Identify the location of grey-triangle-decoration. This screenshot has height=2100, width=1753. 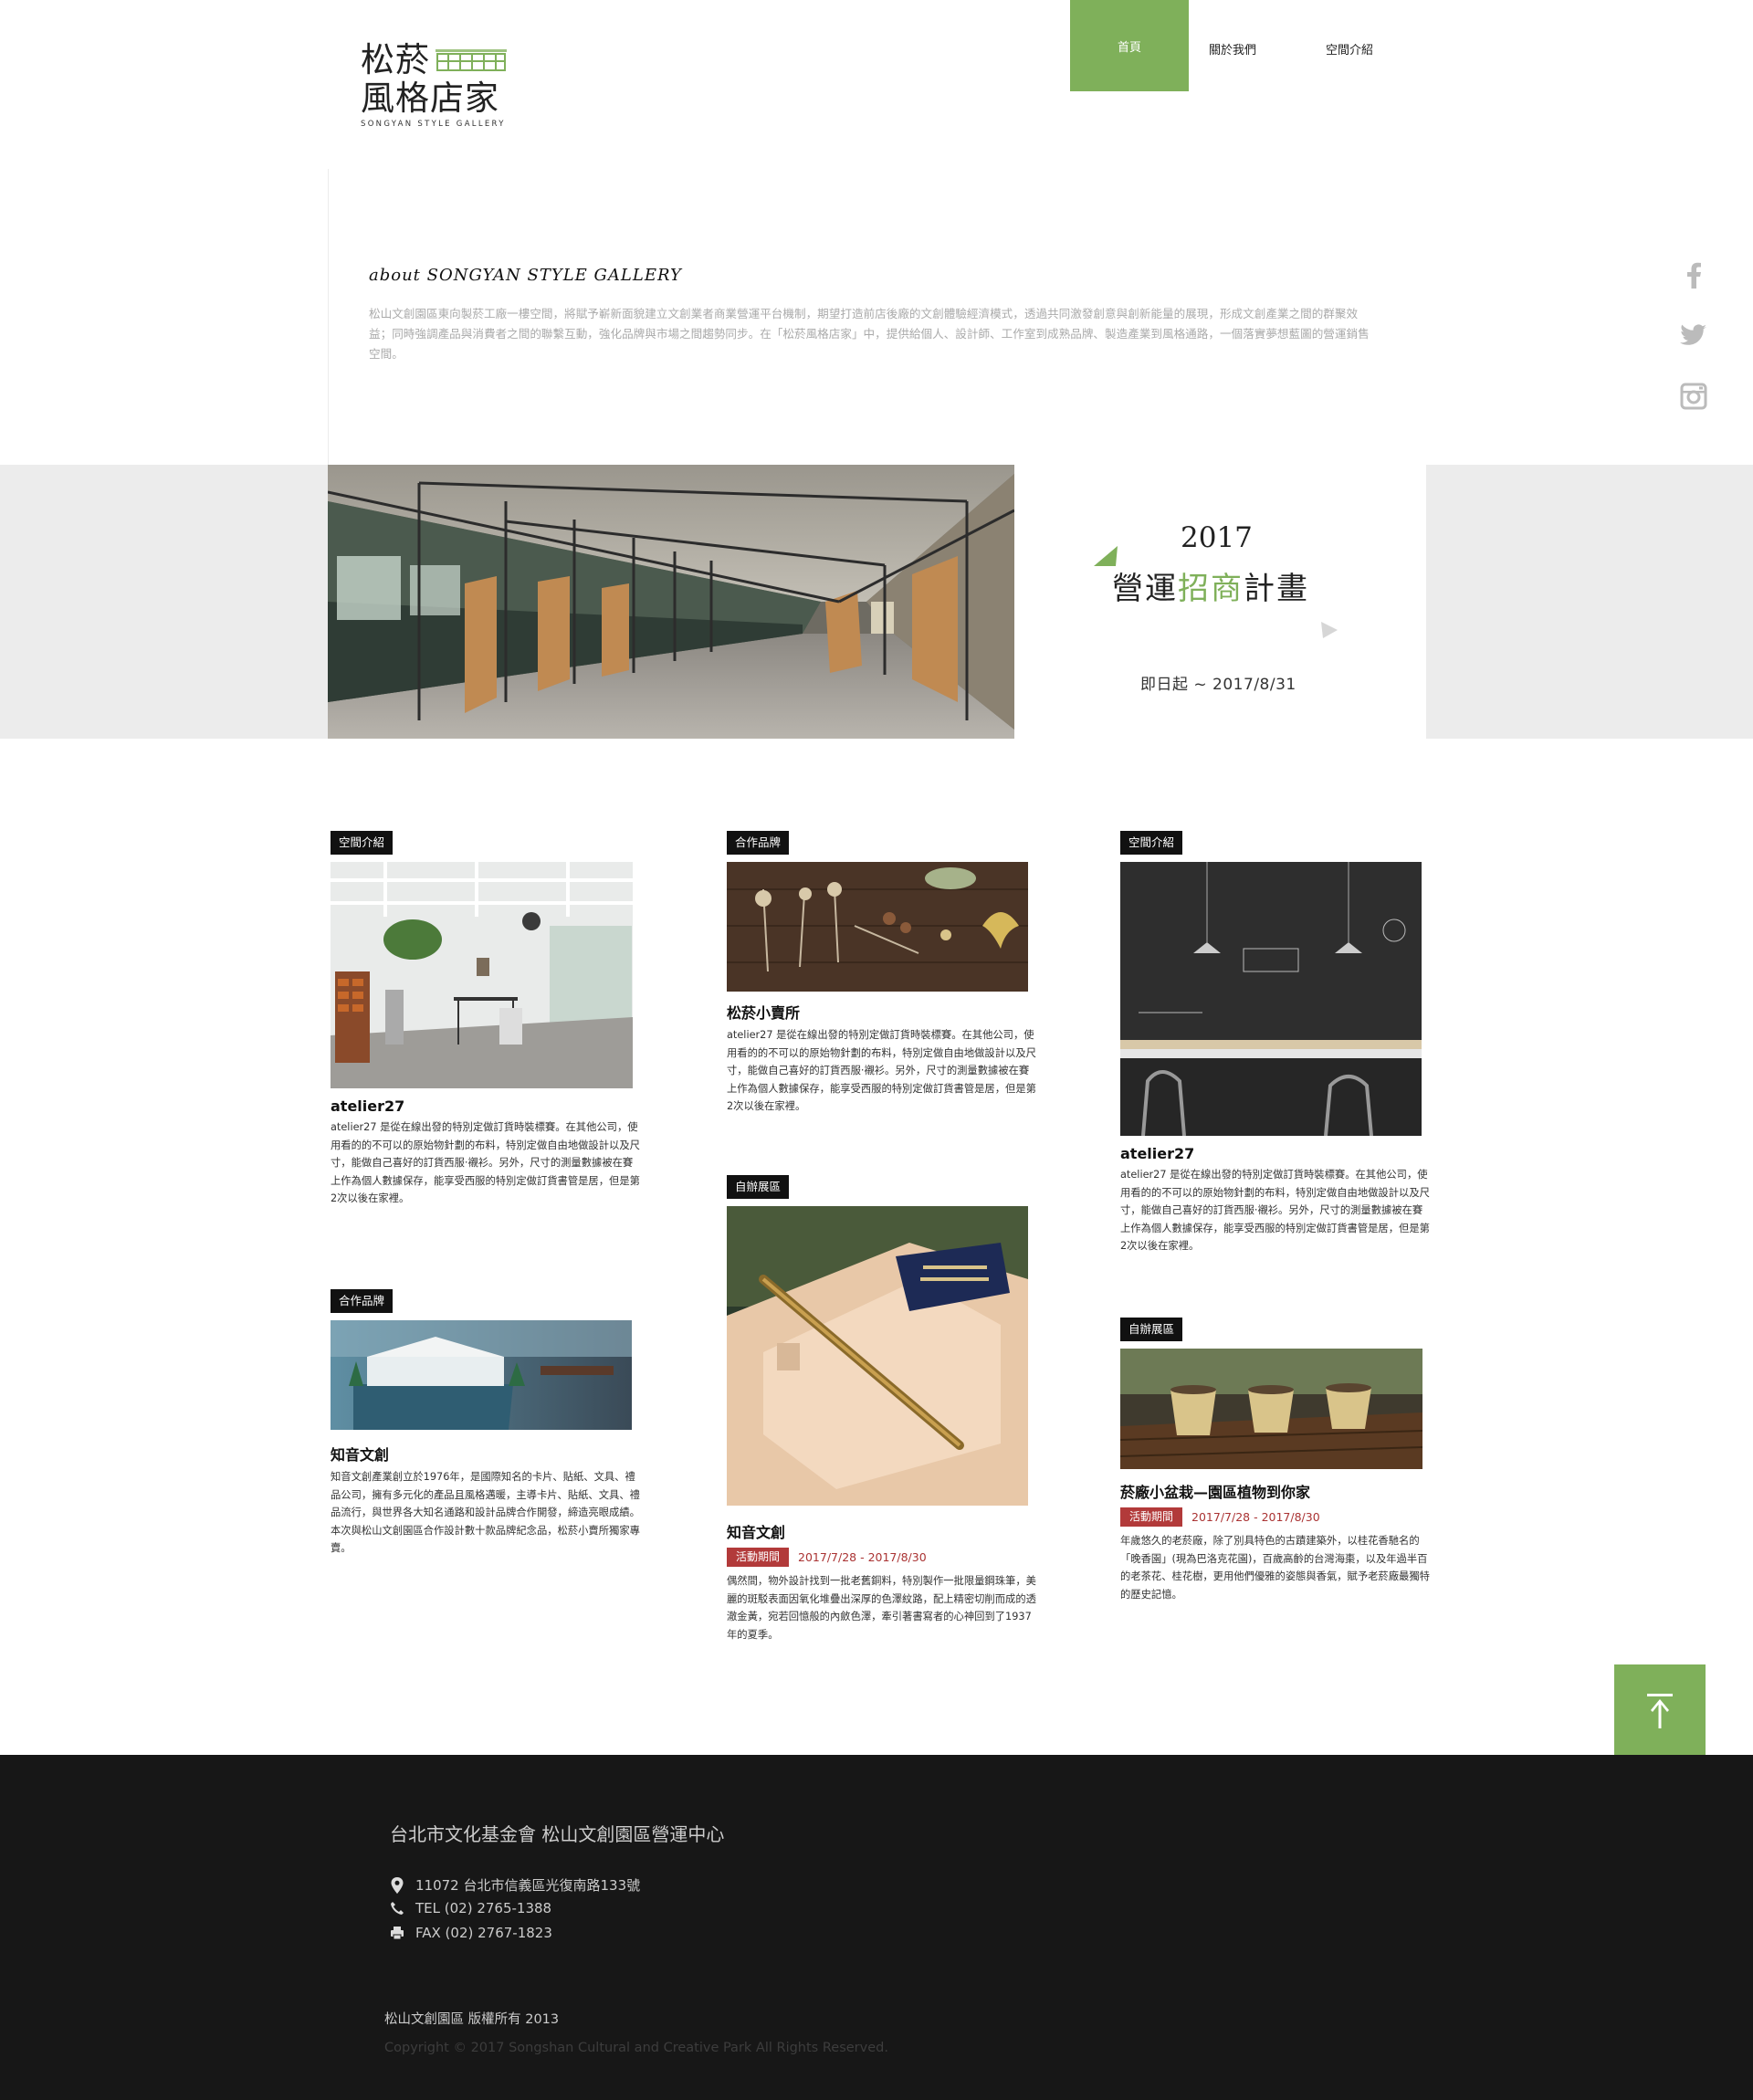
(1329, 630).